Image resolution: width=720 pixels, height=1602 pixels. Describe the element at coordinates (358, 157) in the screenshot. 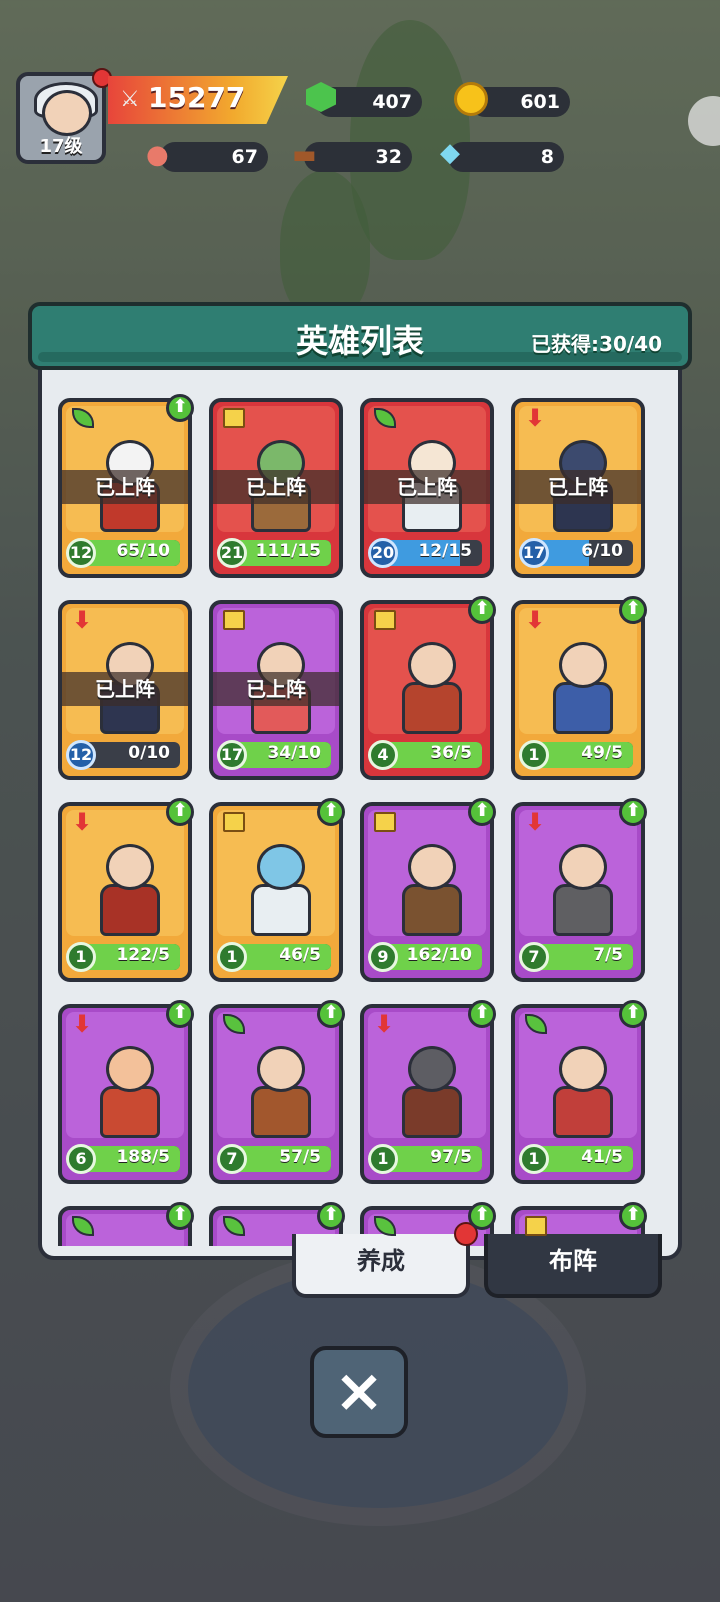

I see `wood-counter: 32` at that location.